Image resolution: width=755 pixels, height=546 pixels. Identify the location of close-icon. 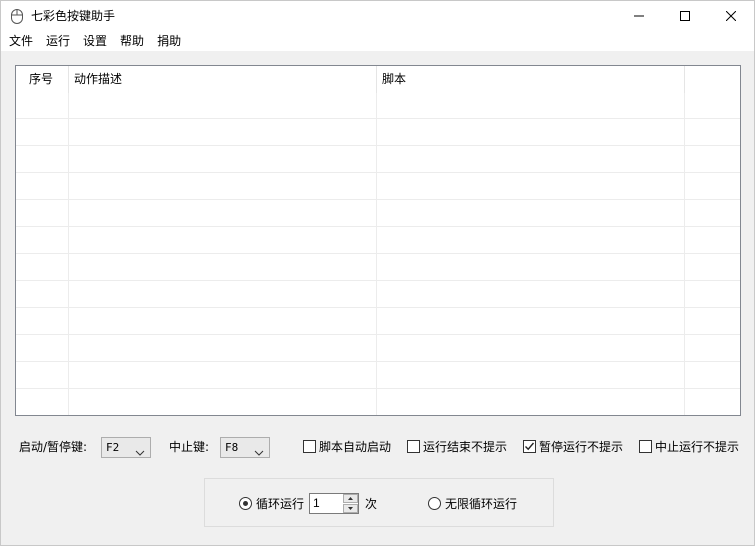
(731, 17).